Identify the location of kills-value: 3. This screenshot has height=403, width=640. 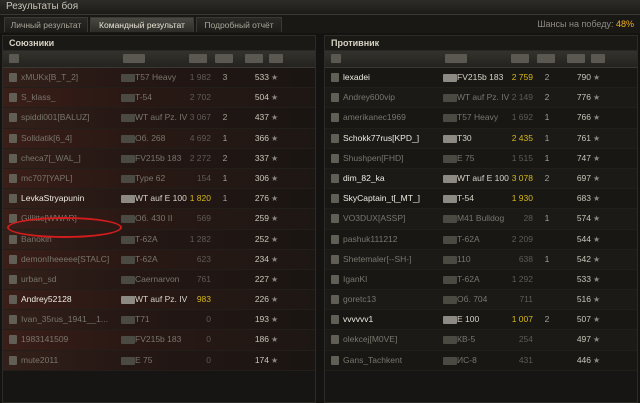
(225, 77).